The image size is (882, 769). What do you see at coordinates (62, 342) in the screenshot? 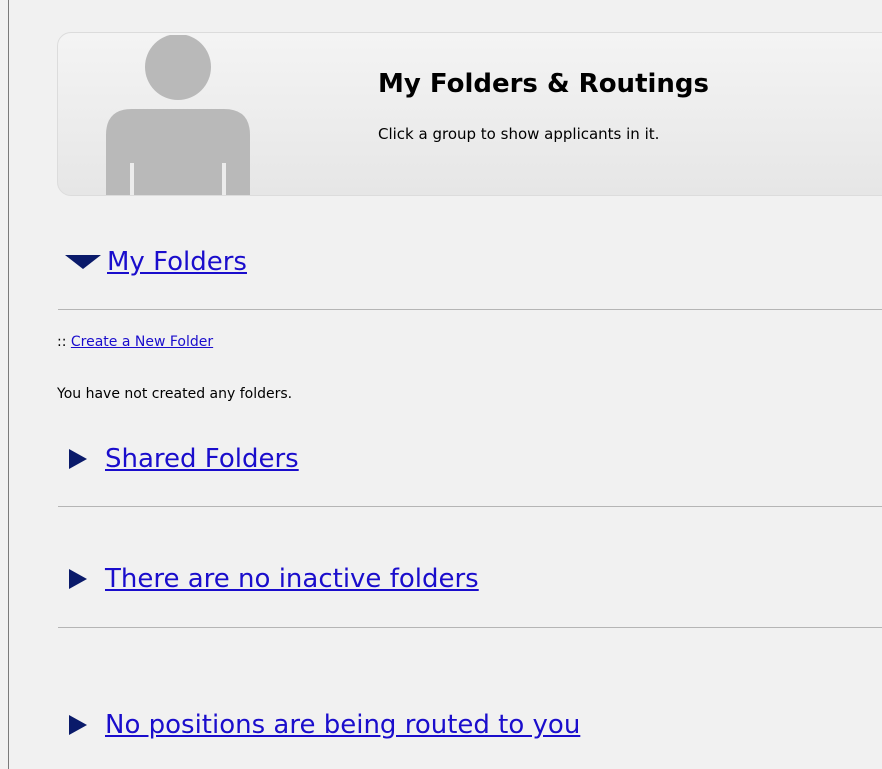
I see `create-folder-prefix: ::` at bounding box center [62, 342].